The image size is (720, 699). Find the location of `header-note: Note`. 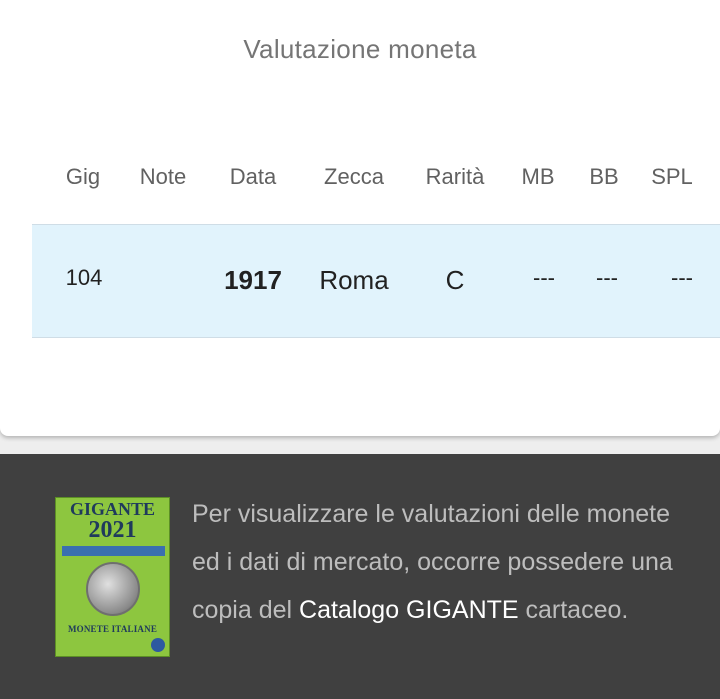

header-note: Note is located at coordinates (163, 177).